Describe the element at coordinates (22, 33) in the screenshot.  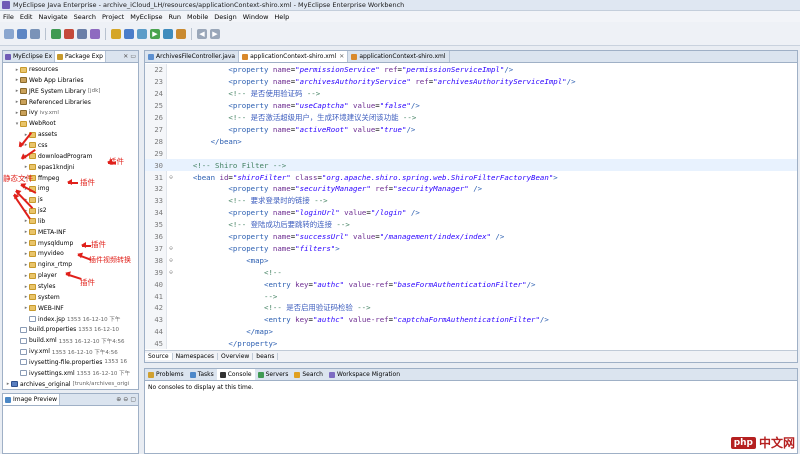
I see `save-icon` at that location.